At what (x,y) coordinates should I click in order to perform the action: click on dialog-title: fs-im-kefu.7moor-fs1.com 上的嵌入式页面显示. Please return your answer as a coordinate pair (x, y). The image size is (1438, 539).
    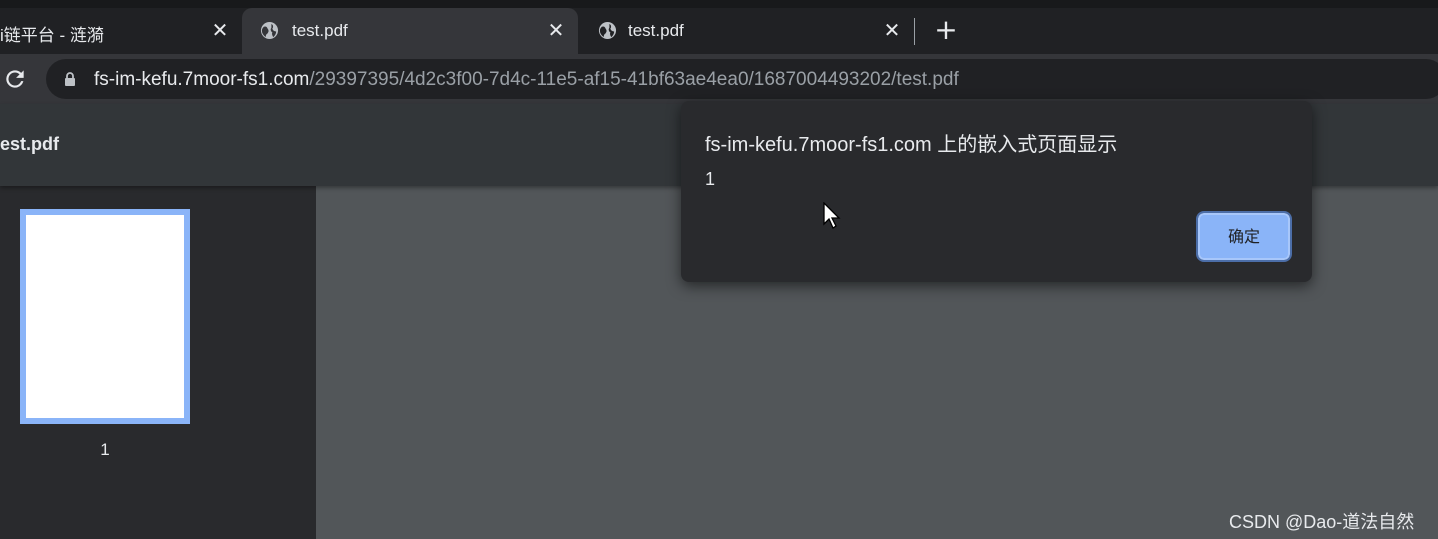
    Looking at the image, I should click on (911, 145).